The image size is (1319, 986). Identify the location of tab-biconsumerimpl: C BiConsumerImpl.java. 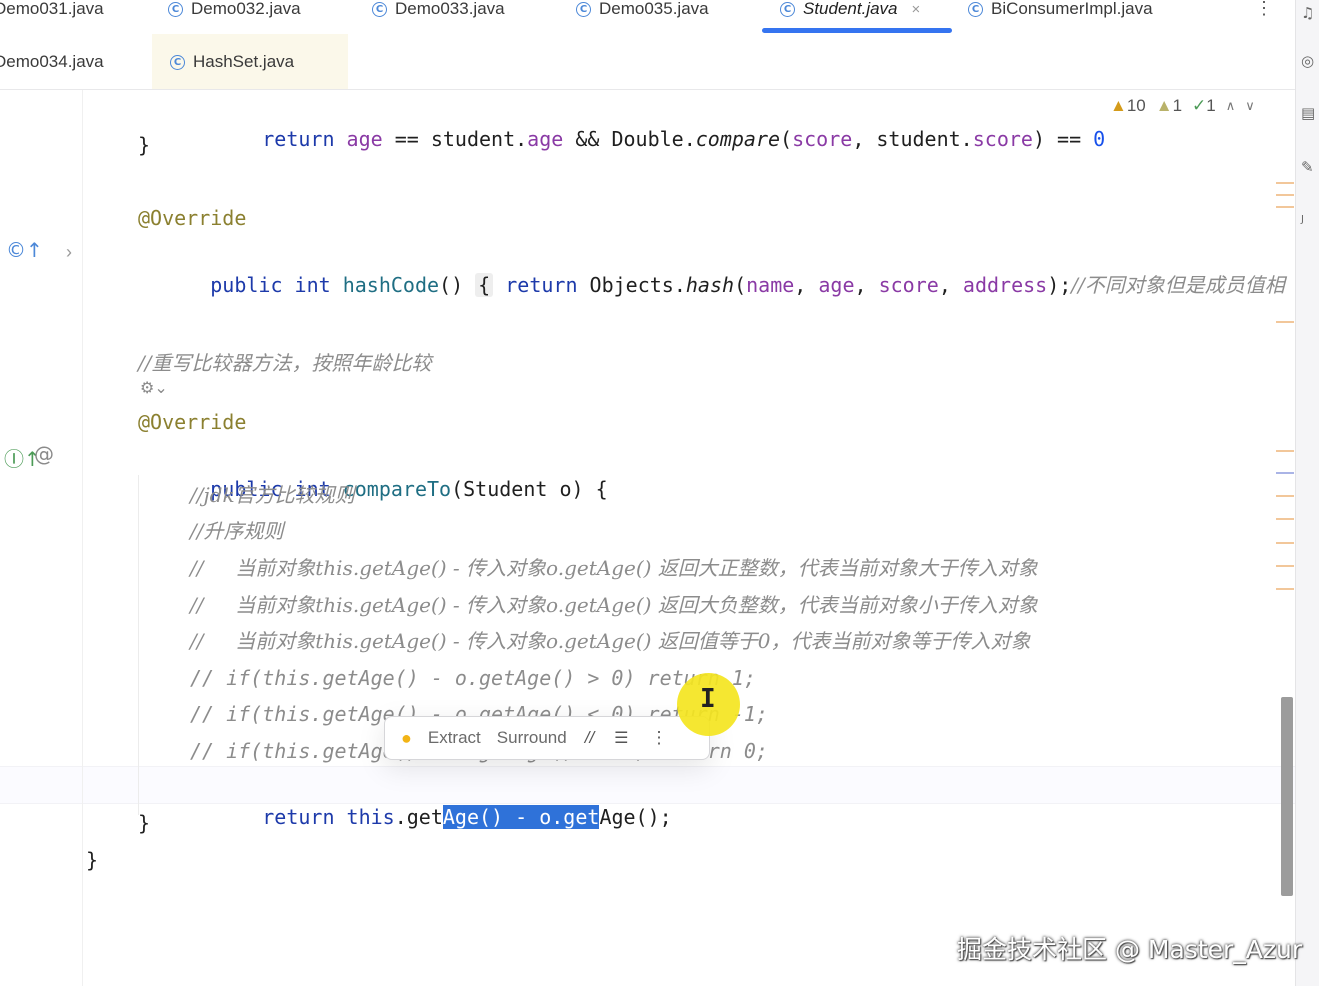
(1060, 12).